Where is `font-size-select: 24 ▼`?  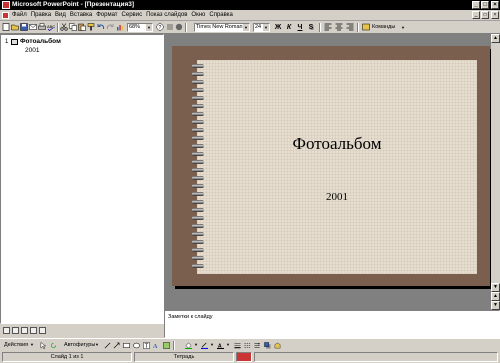
font-size-select: 24 ▼ is located at coordinates (261, 27).